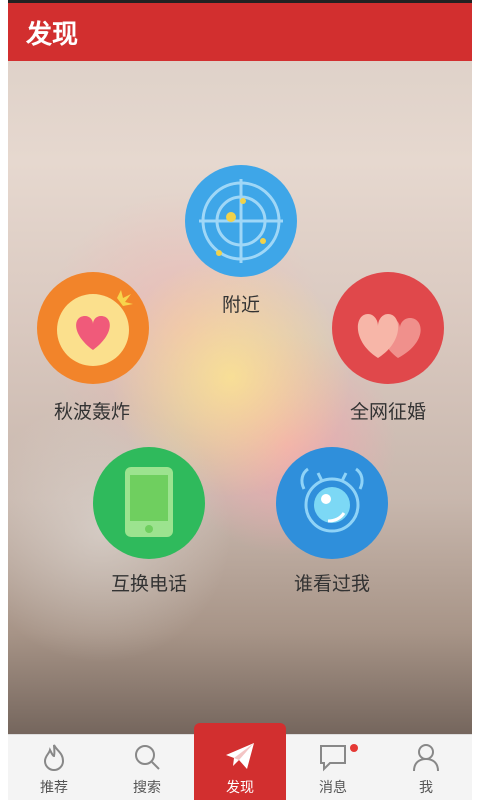 This screenshot has height=800, width=480. I want to click on eye-icon, so click(332, 500).